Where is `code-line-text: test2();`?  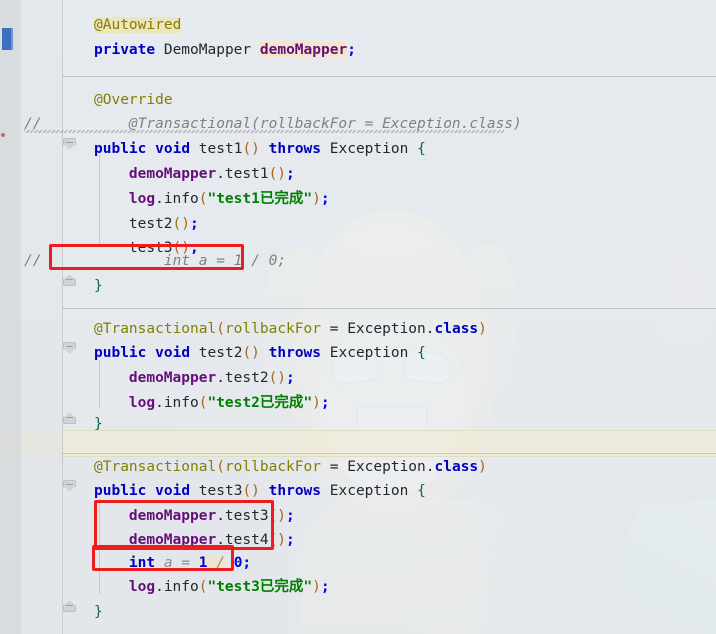
code-line-text: test2(); is located at coordinates (164, 224).